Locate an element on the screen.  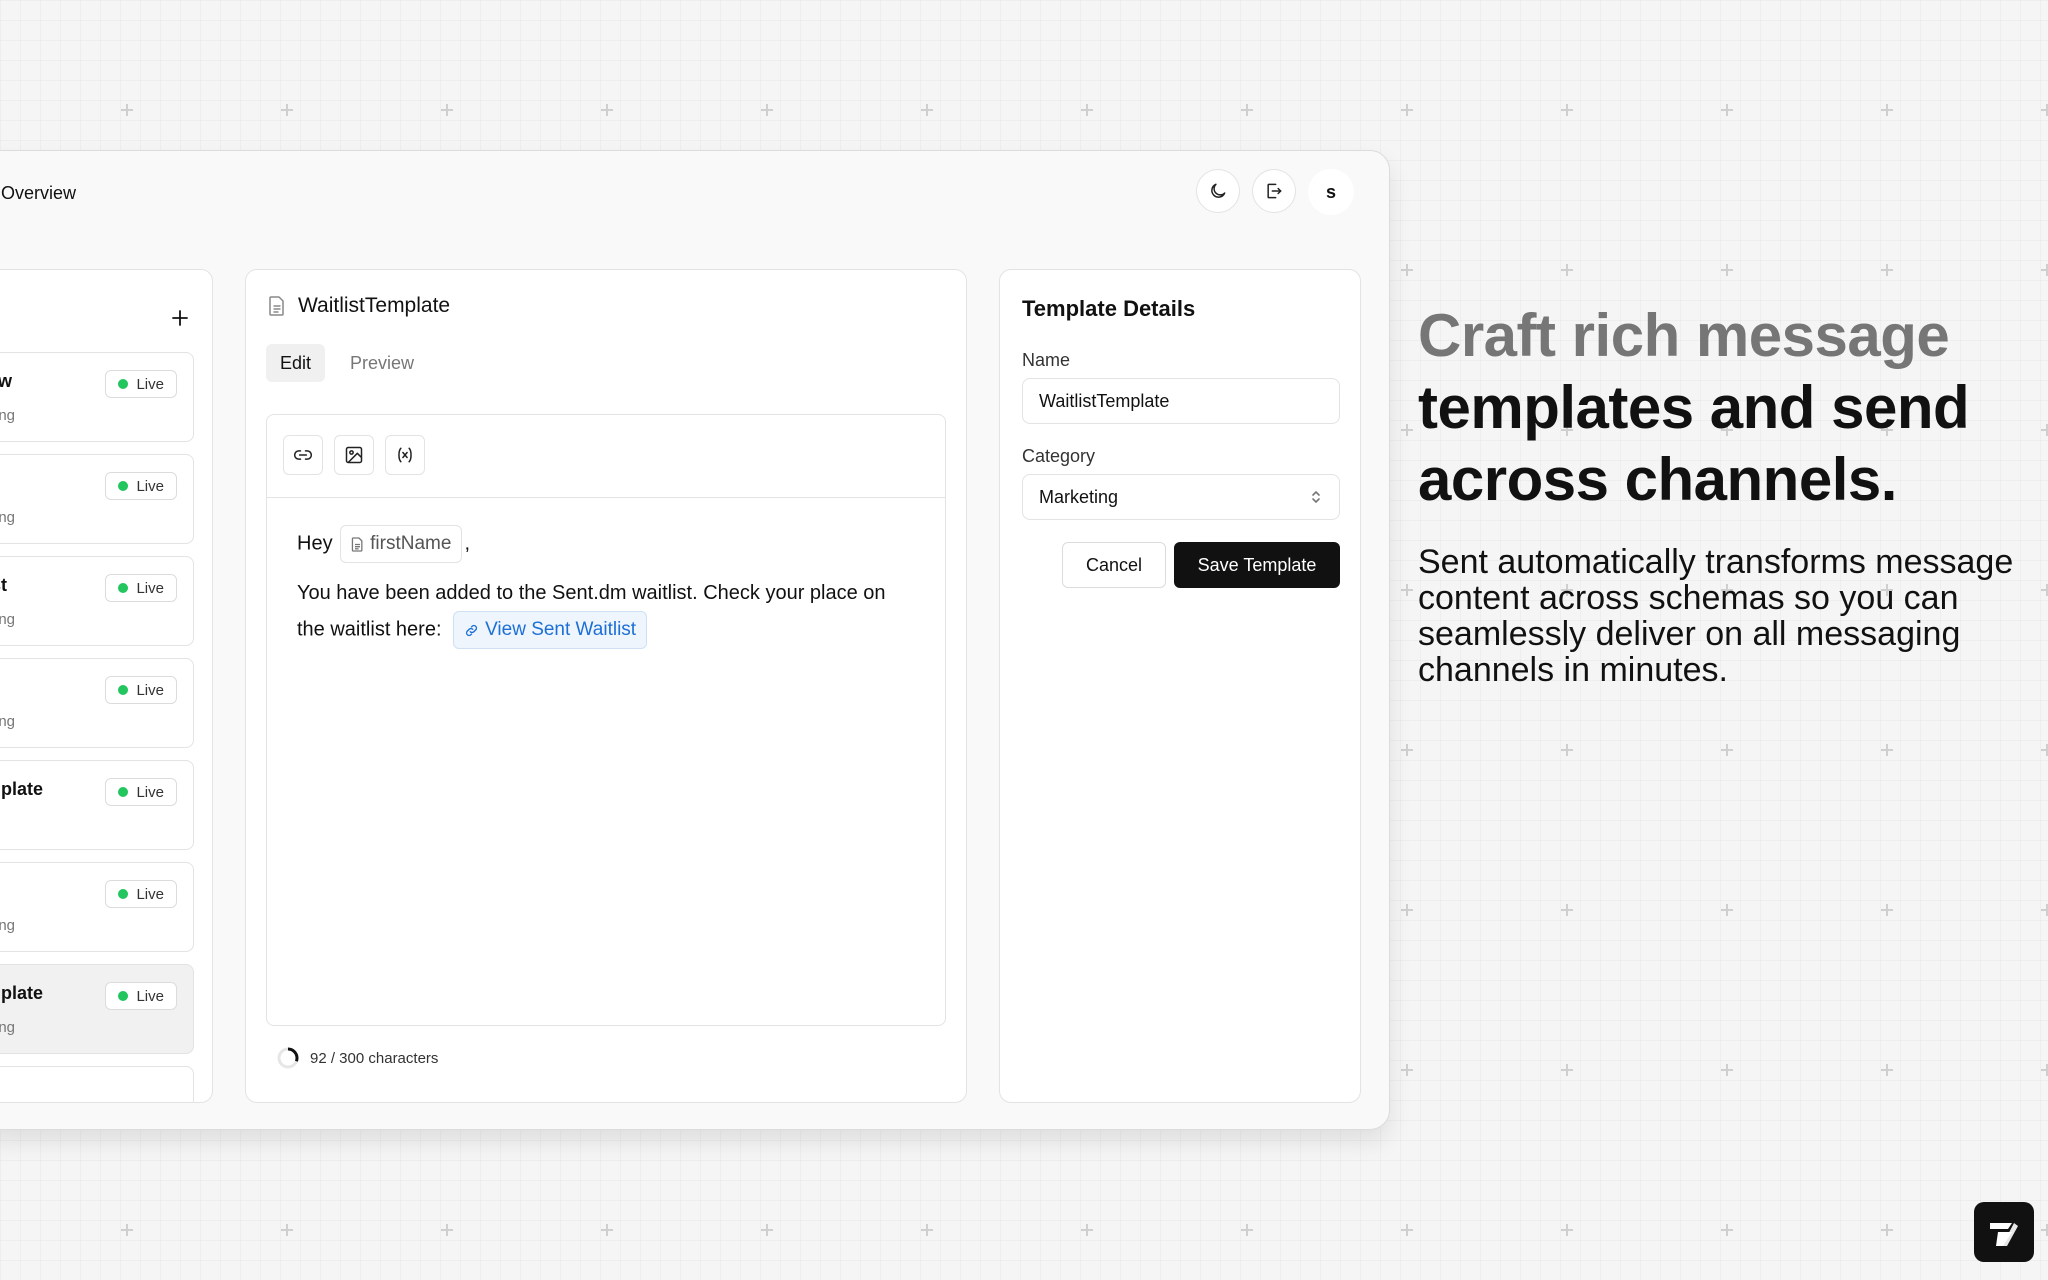
insert-link-button is located at coordinates (303, 455).